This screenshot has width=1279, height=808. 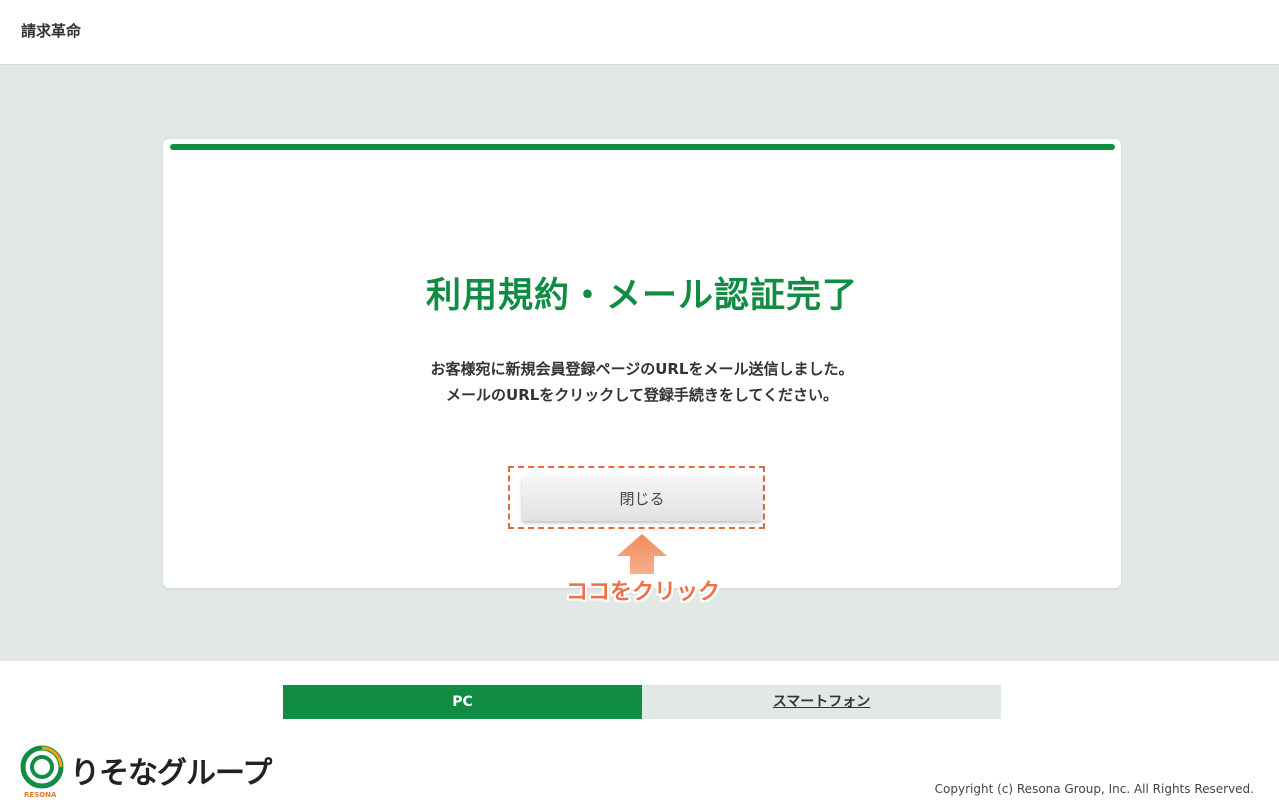 What do you see at coordinates (171, 773) in the screenshot?
I see `logo-text: りそなグループ` at bounding box center [171, 773].